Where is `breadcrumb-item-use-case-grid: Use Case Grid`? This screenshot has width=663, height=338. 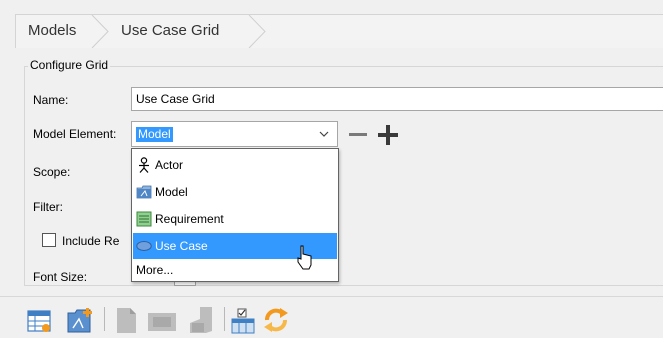
breadcrumb-item-use-case-grid: Use Case Grid is located at coordinates (170, 31).